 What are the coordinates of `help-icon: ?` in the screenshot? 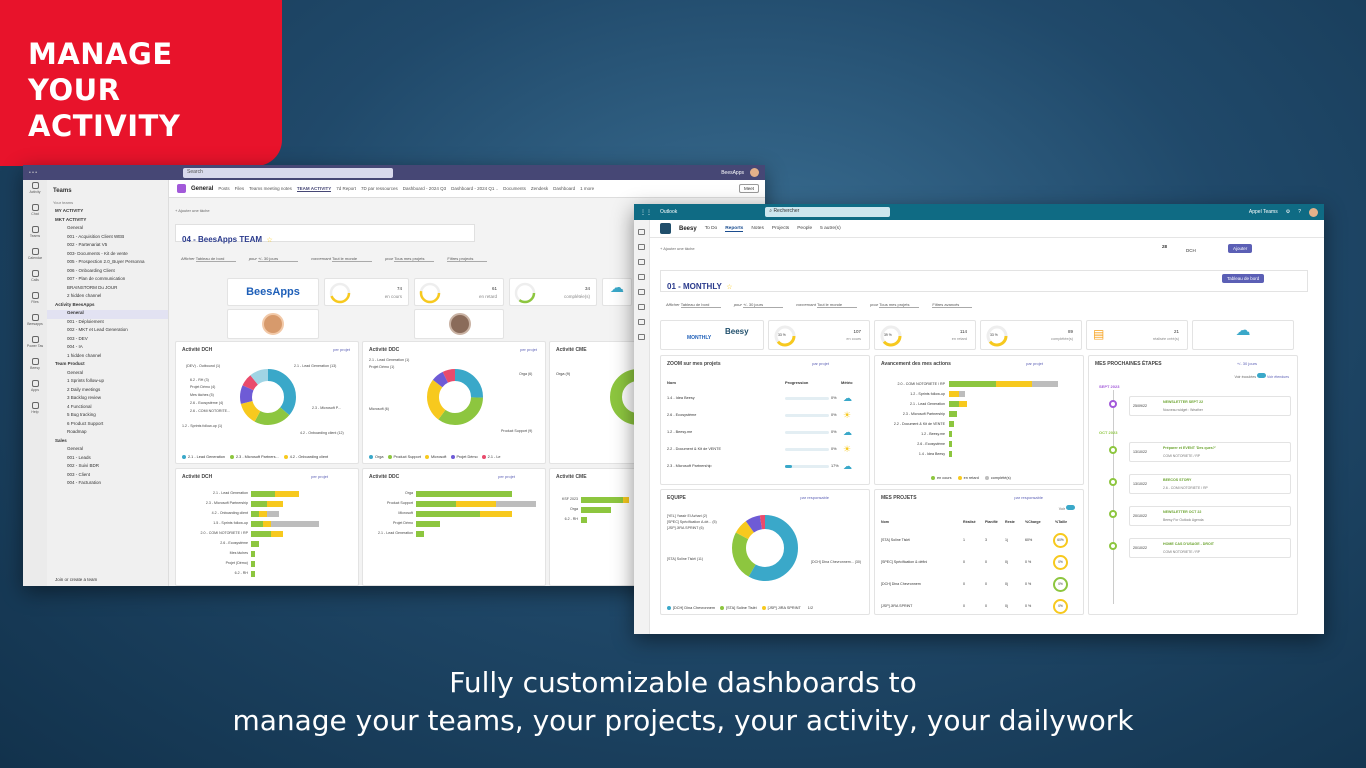 It's located at (1299, 212).